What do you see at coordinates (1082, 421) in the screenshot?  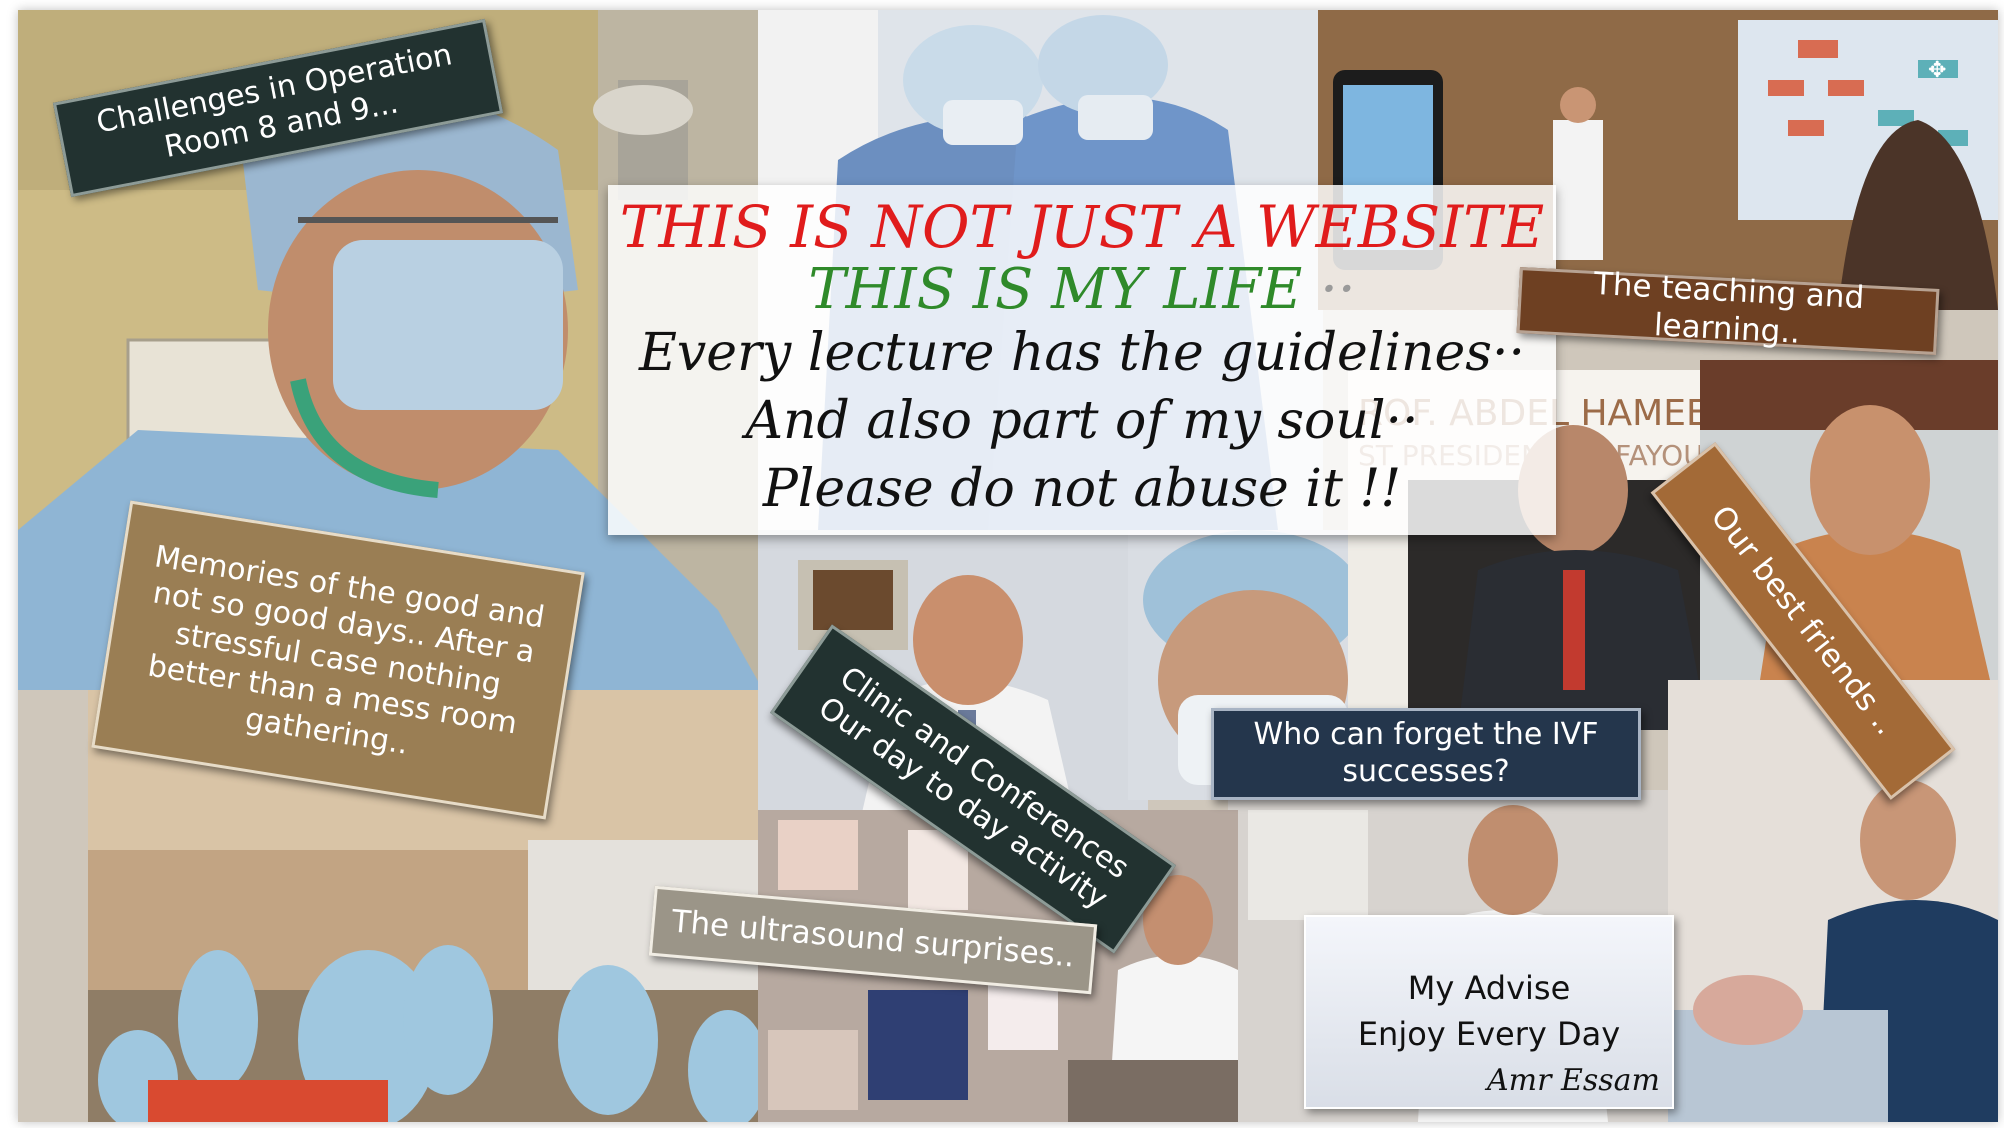 I see `headline-line-4: And also part of my soul··` at bounding box center [1082, 421].